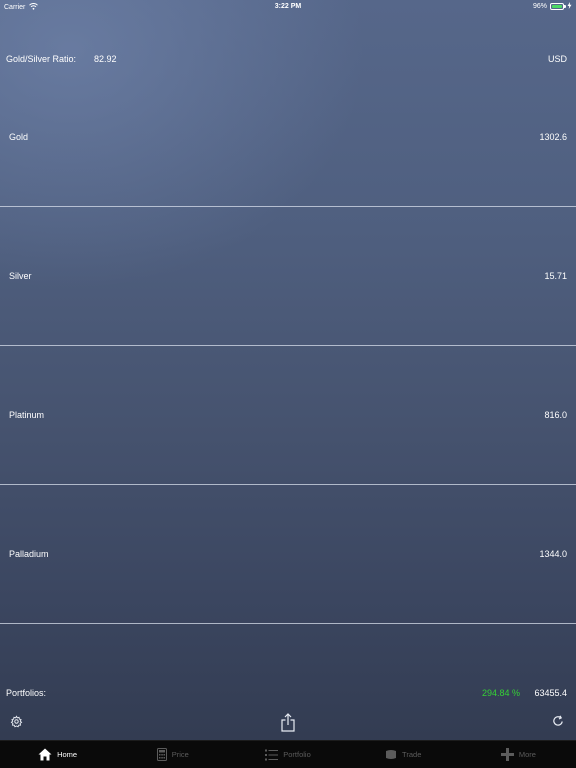 Image resolution: width=576 pixels, height=768 pixels. Describe the element at coordinates (565, 6) in the screenshot. I see `battery-tip` at that location.